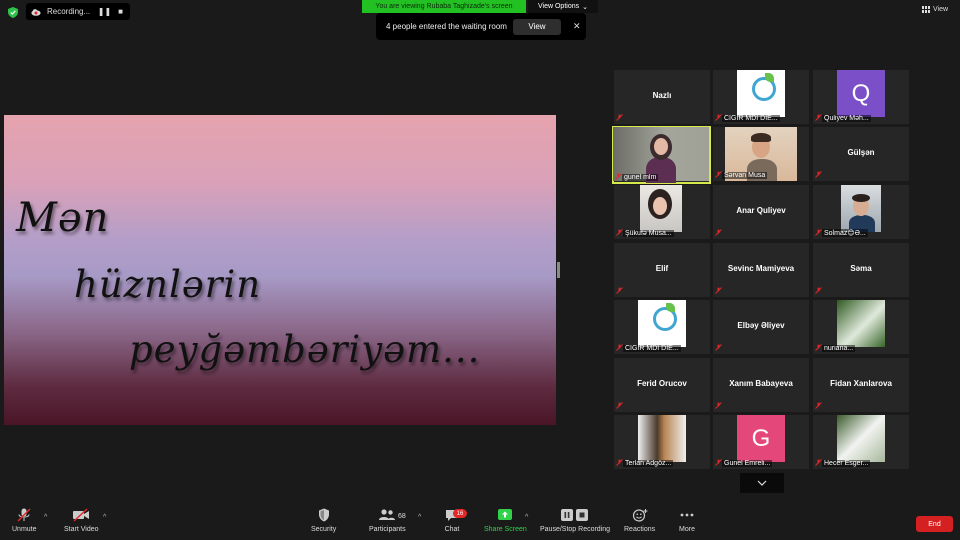 The image size is (960, 540). I want to click on participant-tile: Sevinc Mamiyeva, so click(761, 270).